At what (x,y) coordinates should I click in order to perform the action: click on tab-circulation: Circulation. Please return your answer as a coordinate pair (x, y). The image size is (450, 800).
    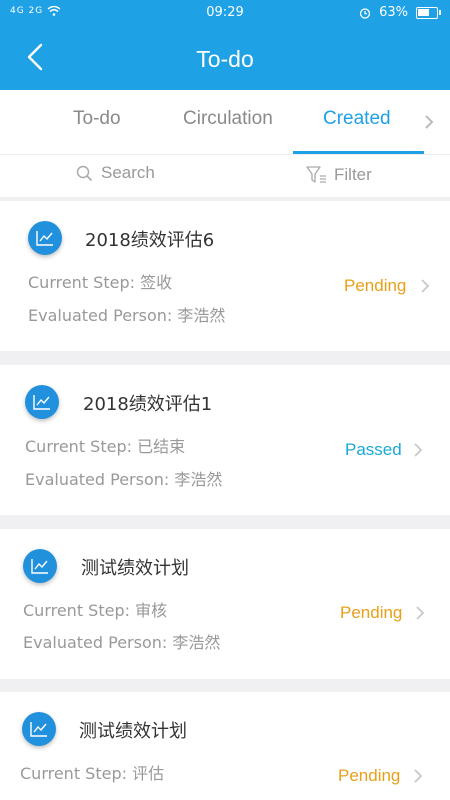
    Looking at the image, I should click on (228, 119).